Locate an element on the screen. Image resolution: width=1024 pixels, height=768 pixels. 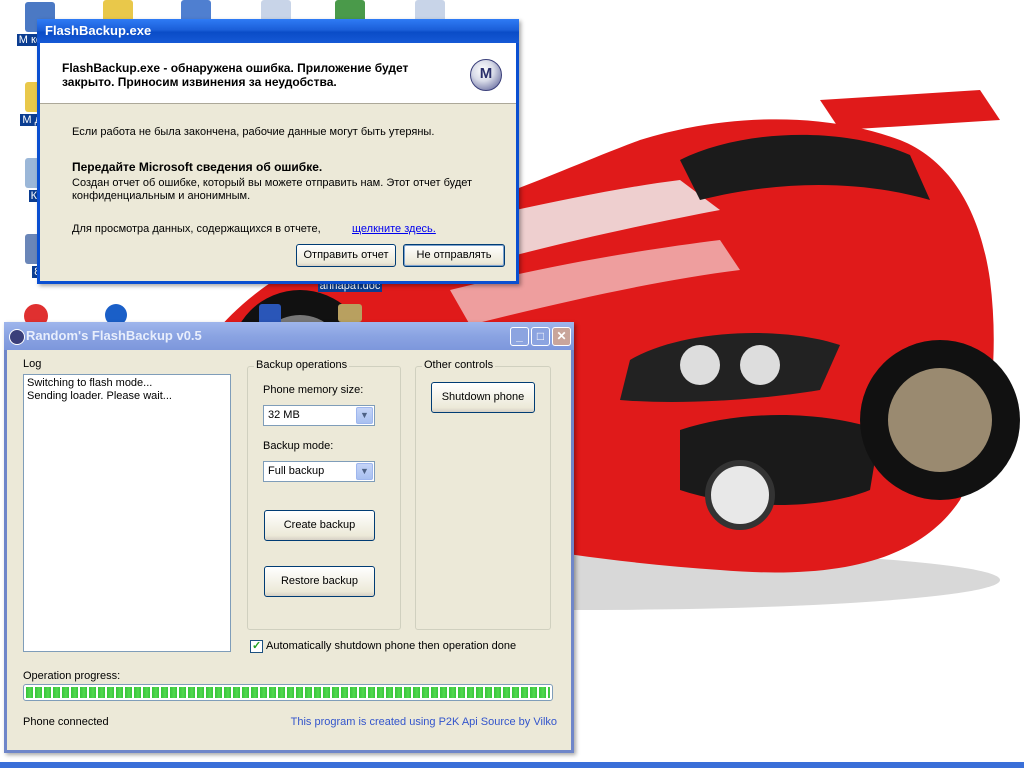
taskbar is located at coordinates (512, 765).